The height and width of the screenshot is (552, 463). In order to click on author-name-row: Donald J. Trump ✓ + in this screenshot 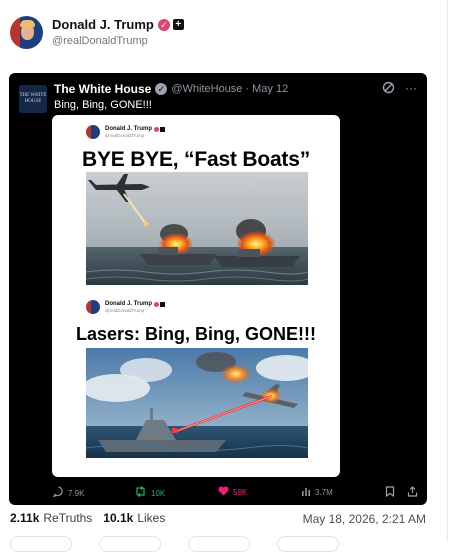, I will do `click(118, 24)`.